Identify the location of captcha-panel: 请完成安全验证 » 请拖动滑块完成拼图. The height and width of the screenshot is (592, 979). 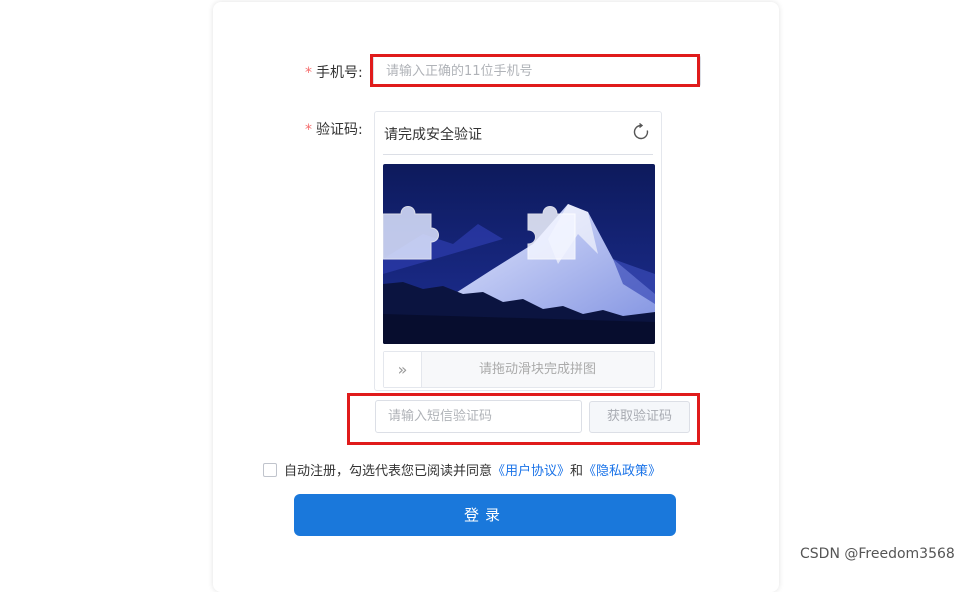
(518, 251).